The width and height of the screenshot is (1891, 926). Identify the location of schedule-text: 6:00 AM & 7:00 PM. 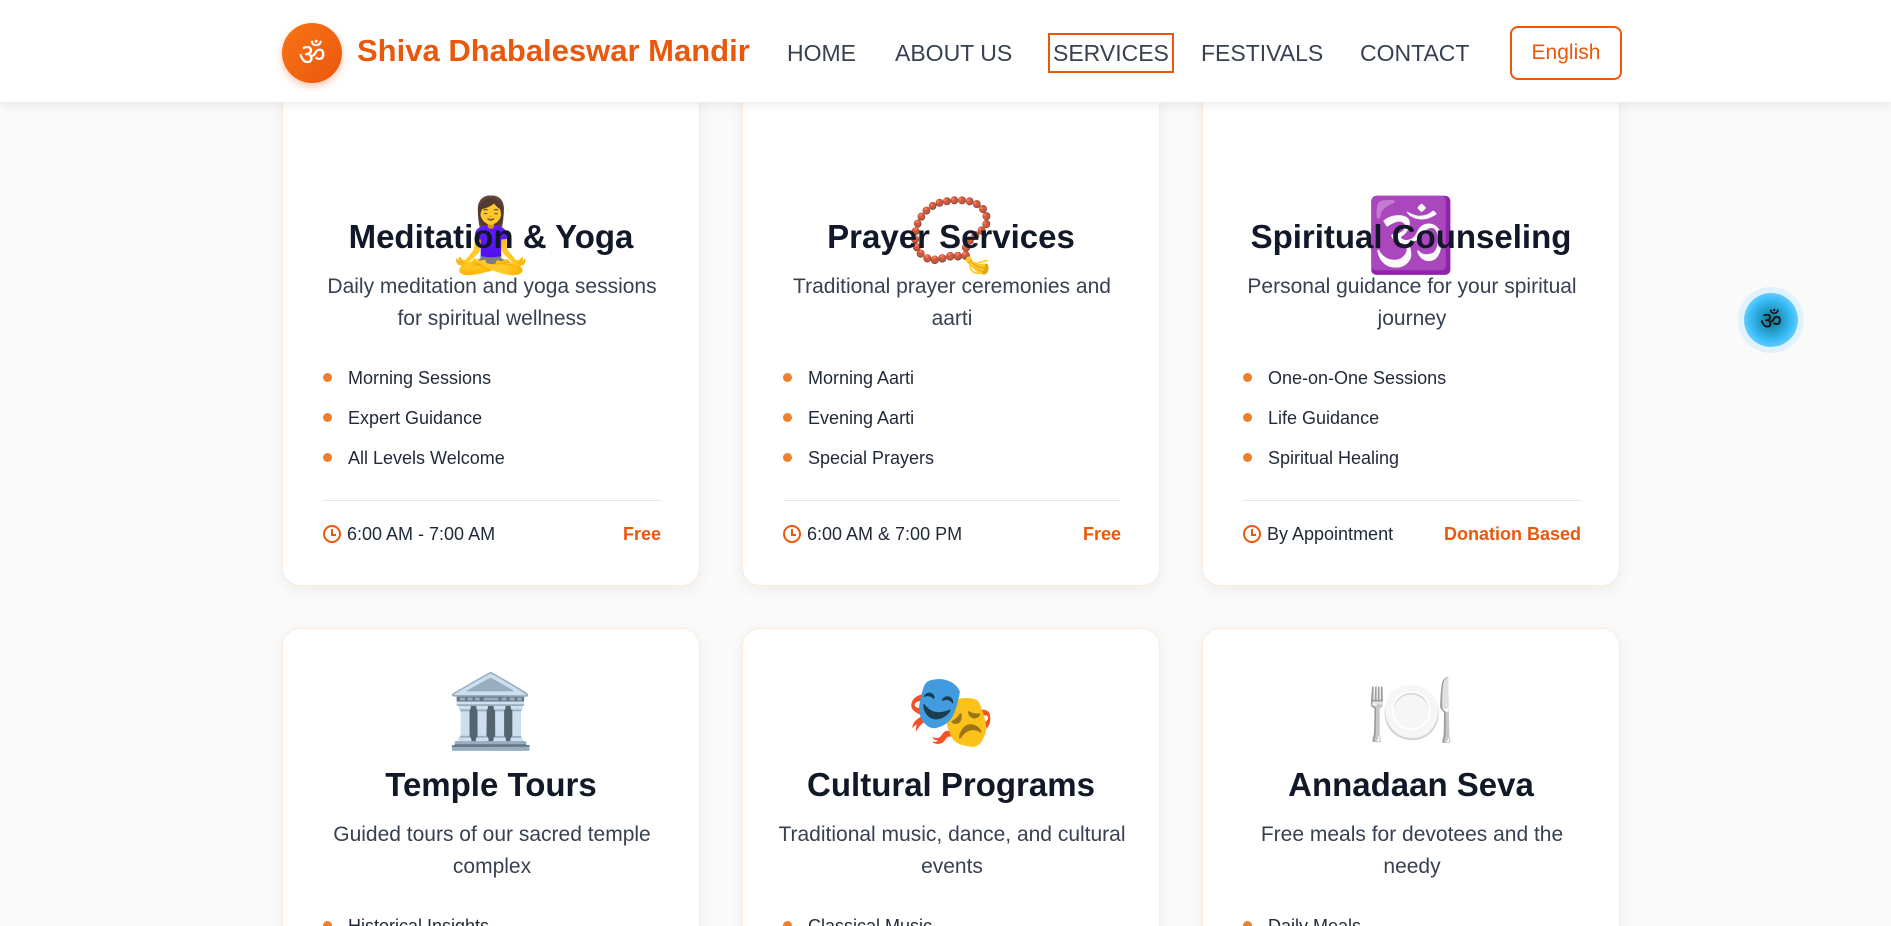
(885, 534).